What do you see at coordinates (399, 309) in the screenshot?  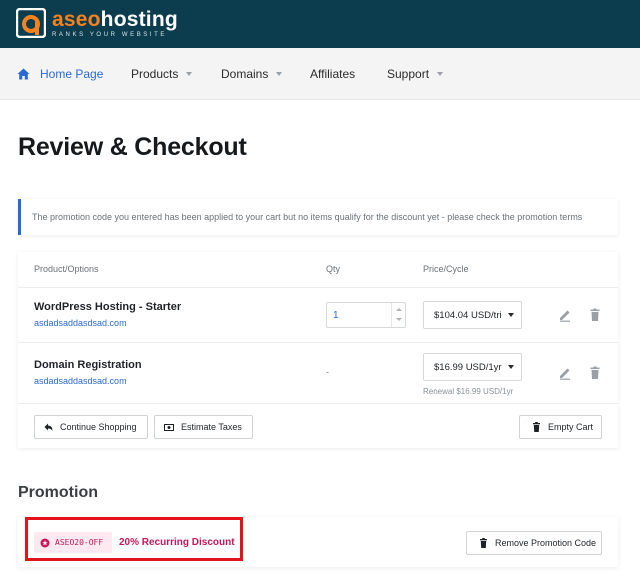 I see `chevron-up-icon` at bounding box center [399, 309].